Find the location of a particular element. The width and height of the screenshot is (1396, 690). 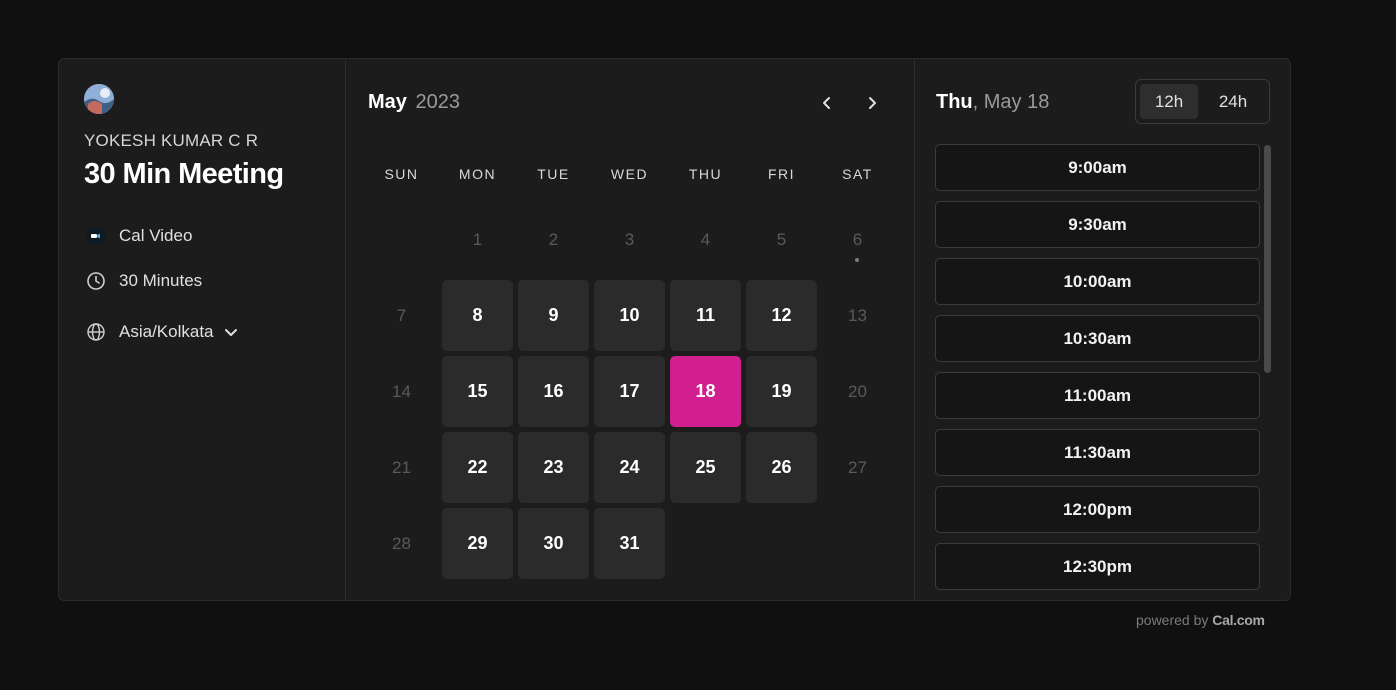

chevron-right-icon is located at coordinates (872, 103).